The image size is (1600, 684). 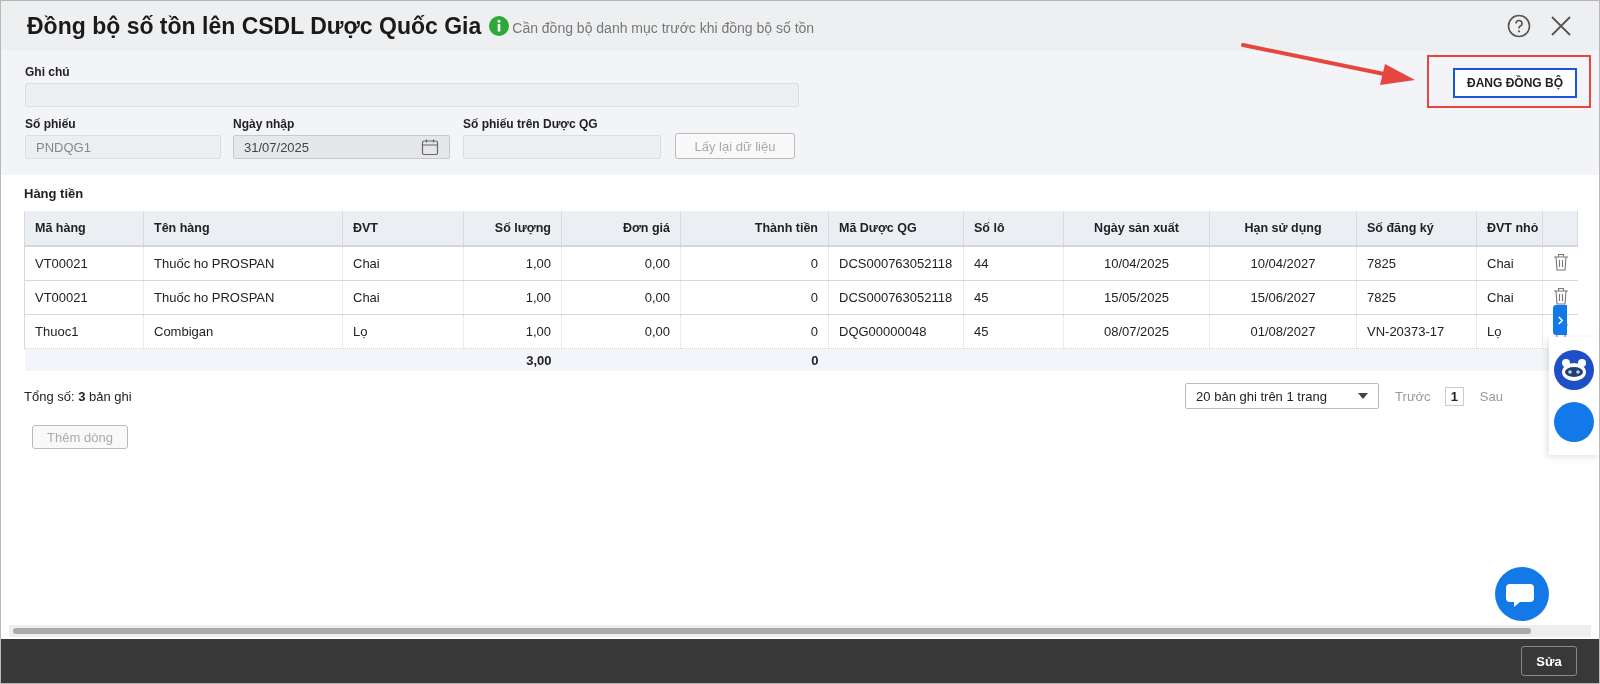 I want to click on field-label: Số phiếu trên Dược QG, so click(x=531, y=125).